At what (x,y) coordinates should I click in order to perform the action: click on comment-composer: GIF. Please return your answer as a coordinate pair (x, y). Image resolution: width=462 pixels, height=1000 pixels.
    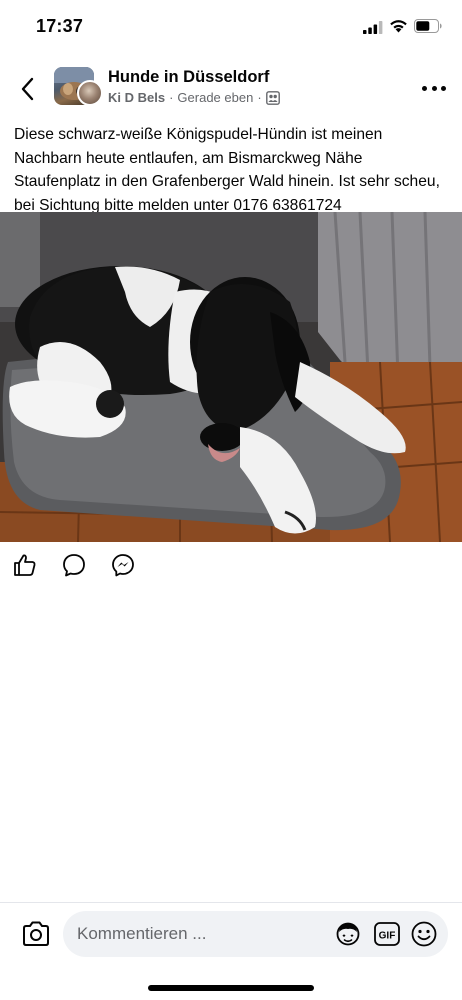
    Looking at the image, I should click on (231, 951).